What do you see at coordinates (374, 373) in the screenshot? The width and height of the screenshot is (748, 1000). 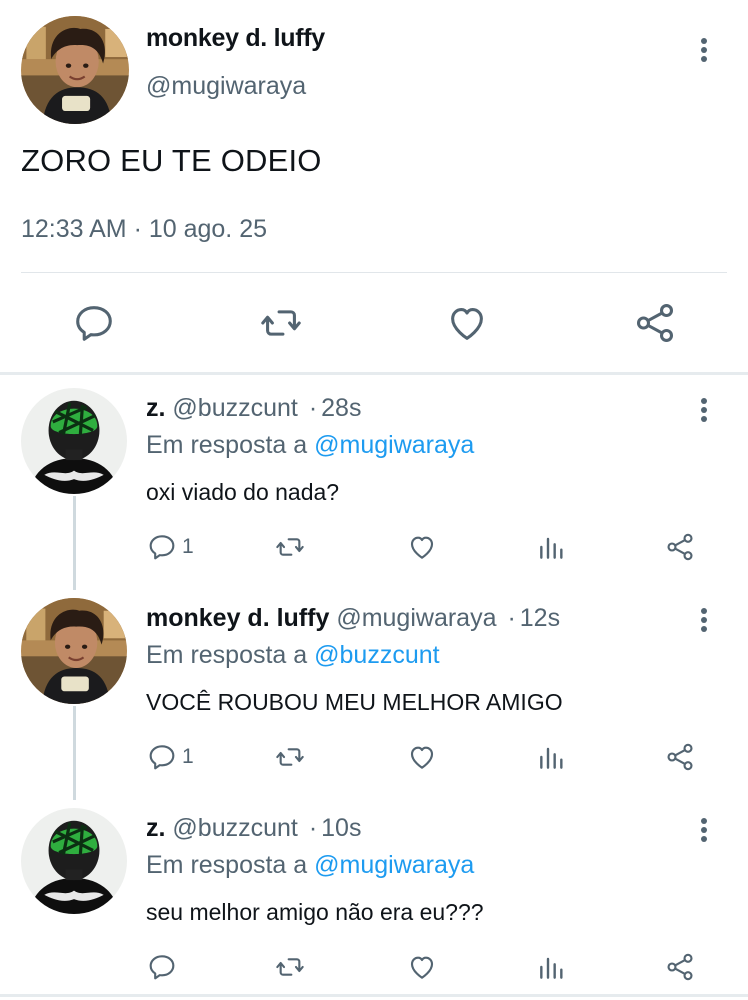 I see `section-separator` at bounding box center [374, 373].